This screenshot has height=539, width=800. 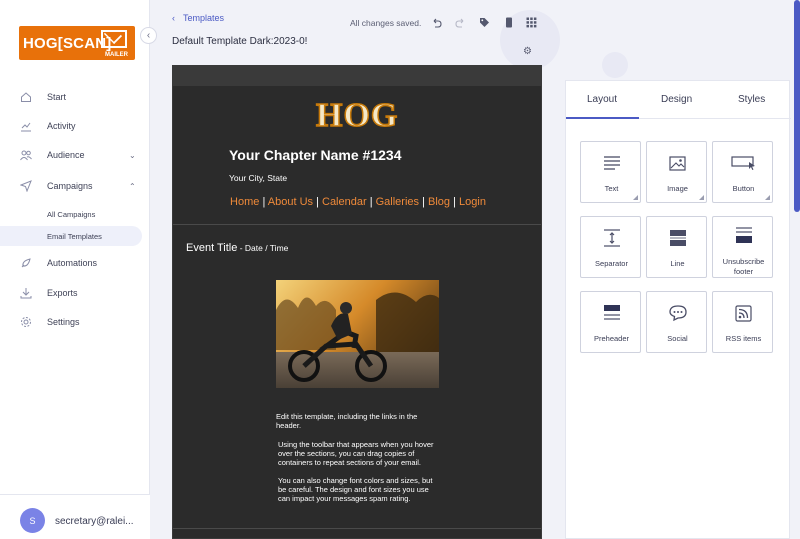 I want to click on sidebar-subitem-all-campaigns: All Campaigns, so click(x=71, y=214).